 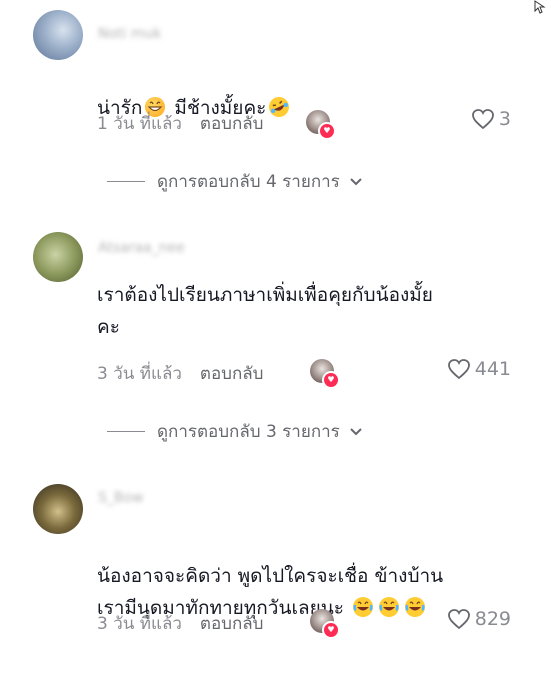 I want to click on like-button: 441, so click(x=479, y=369).